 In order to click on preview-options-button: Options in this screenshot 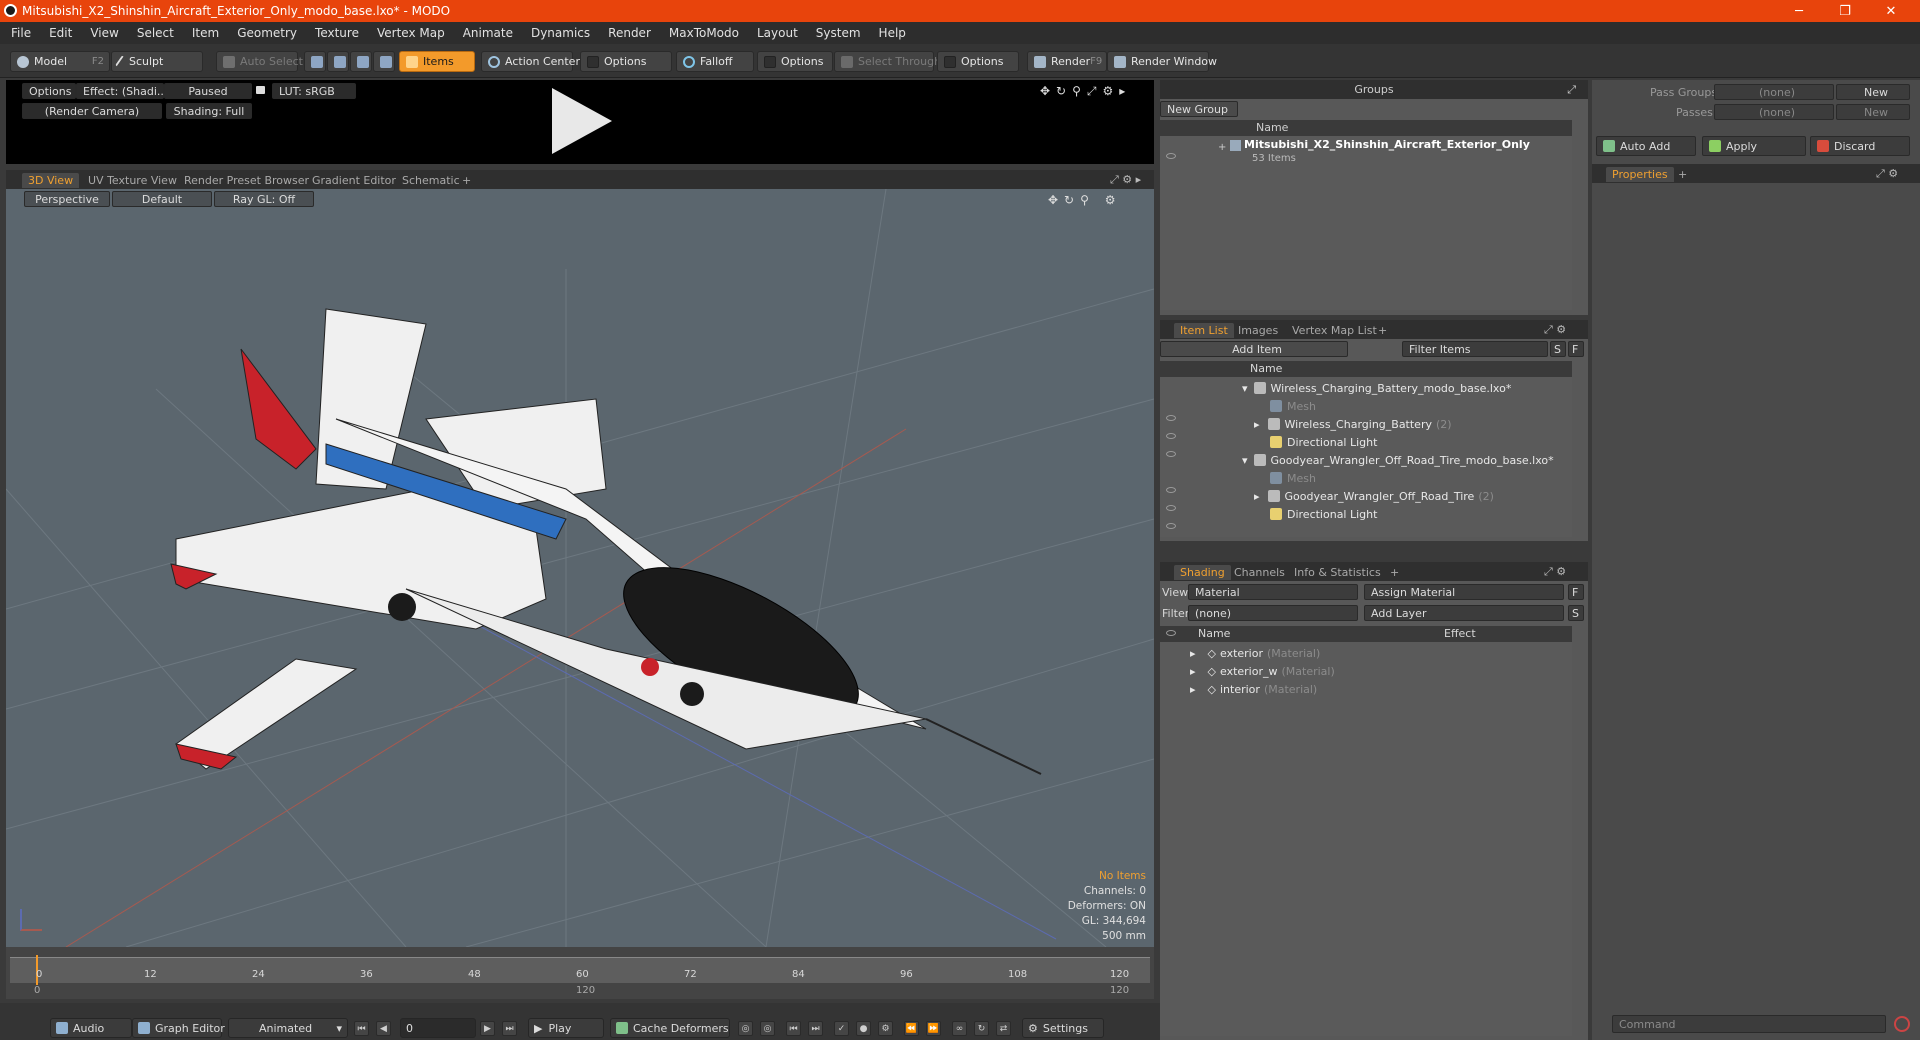, I will do `click(49, 91)`.